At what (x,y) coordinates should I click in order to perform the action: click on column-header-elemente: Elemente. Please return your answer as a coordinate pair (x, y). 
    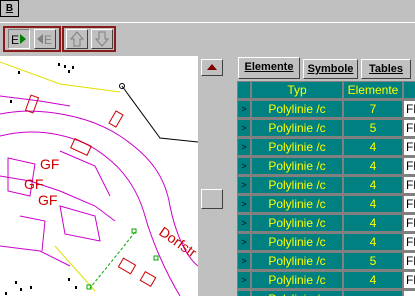
    Looking at the image, I should click on (373, 90).